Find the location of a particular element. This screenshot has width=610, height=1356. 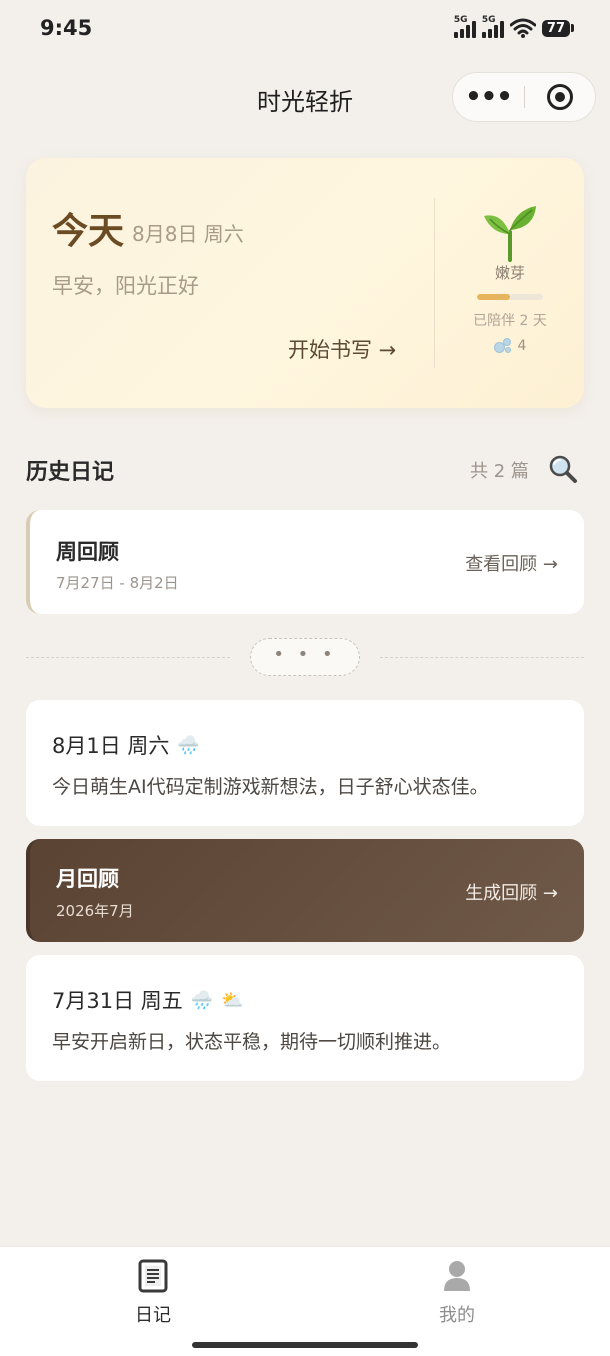

fold-line-left is located at coordinates (128, 657).